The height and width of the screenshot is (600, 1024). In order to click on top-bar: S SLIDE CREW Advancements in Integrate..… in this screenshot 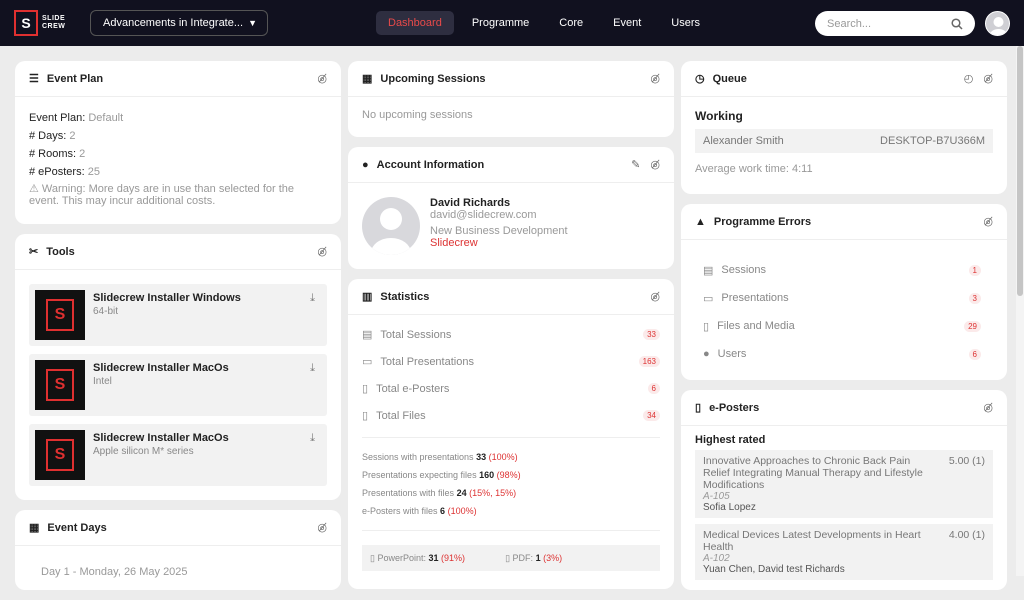, I will do `click(512, 23)`.